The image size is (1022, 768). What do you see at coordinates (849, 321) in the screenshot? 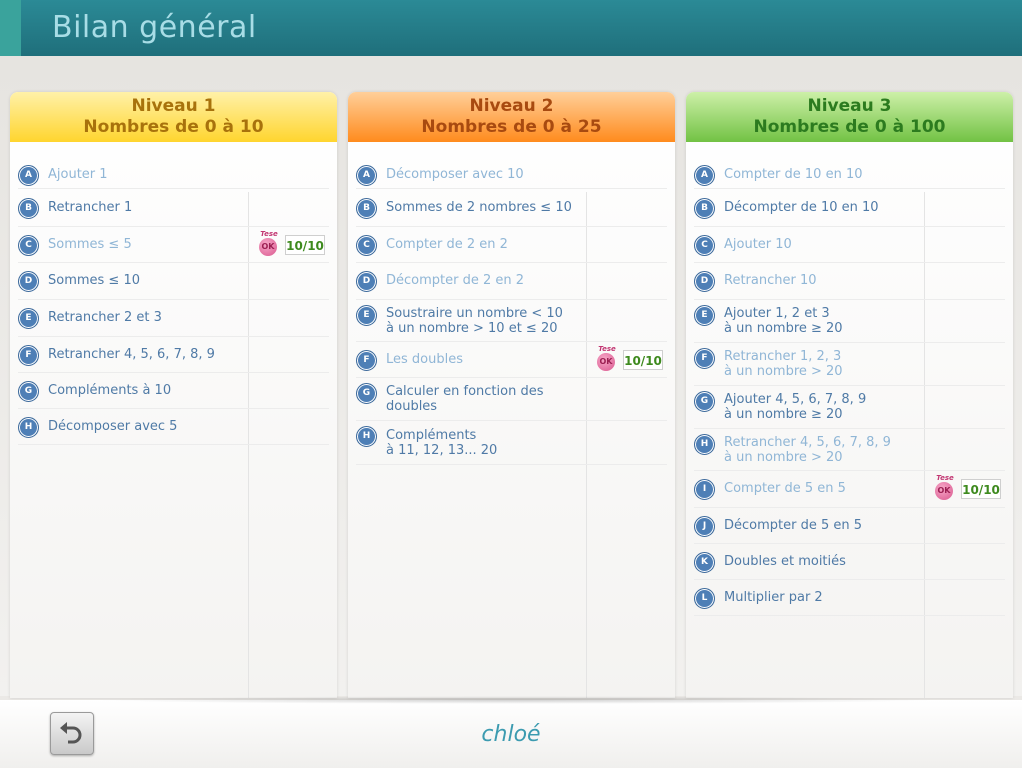
I see `skill-item: E Ajouter 1, 2 et 3 à un nombre ≥ 20` at bounding box center [849, 321].